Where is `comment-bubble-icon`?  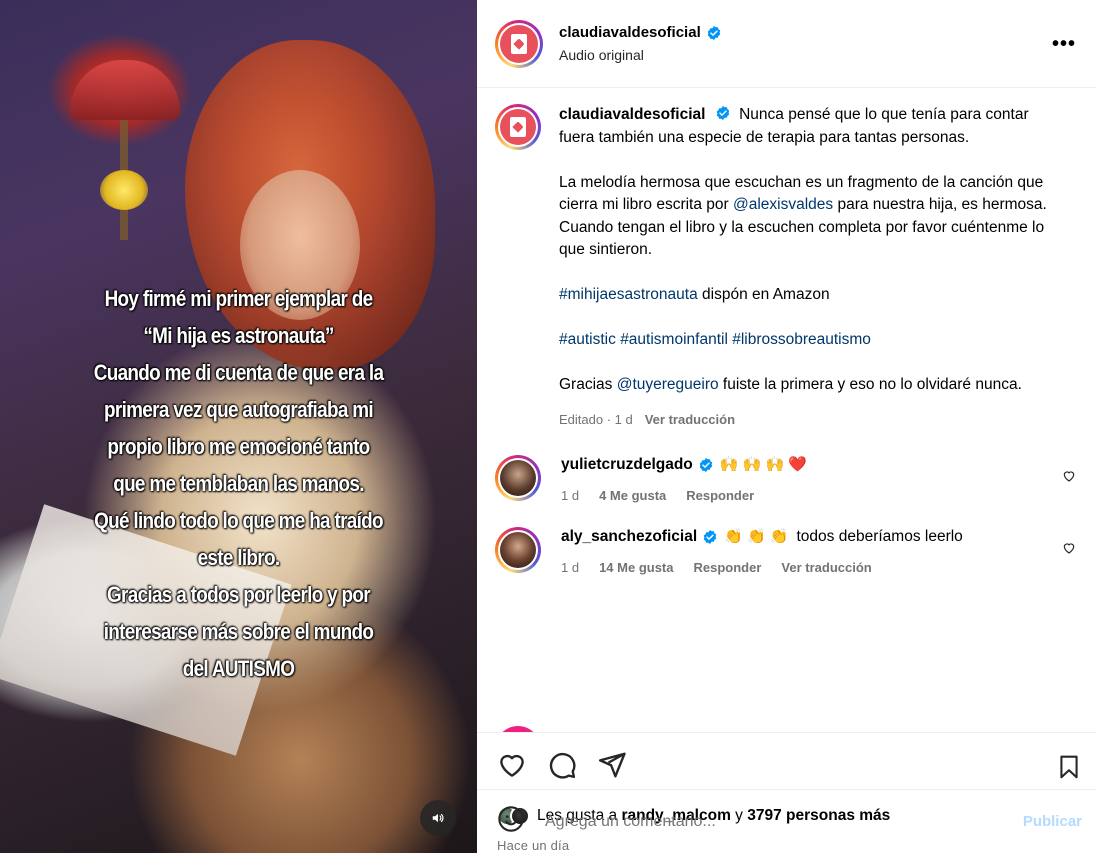 comment-bubble-icon is located at coordinates (562, 765).